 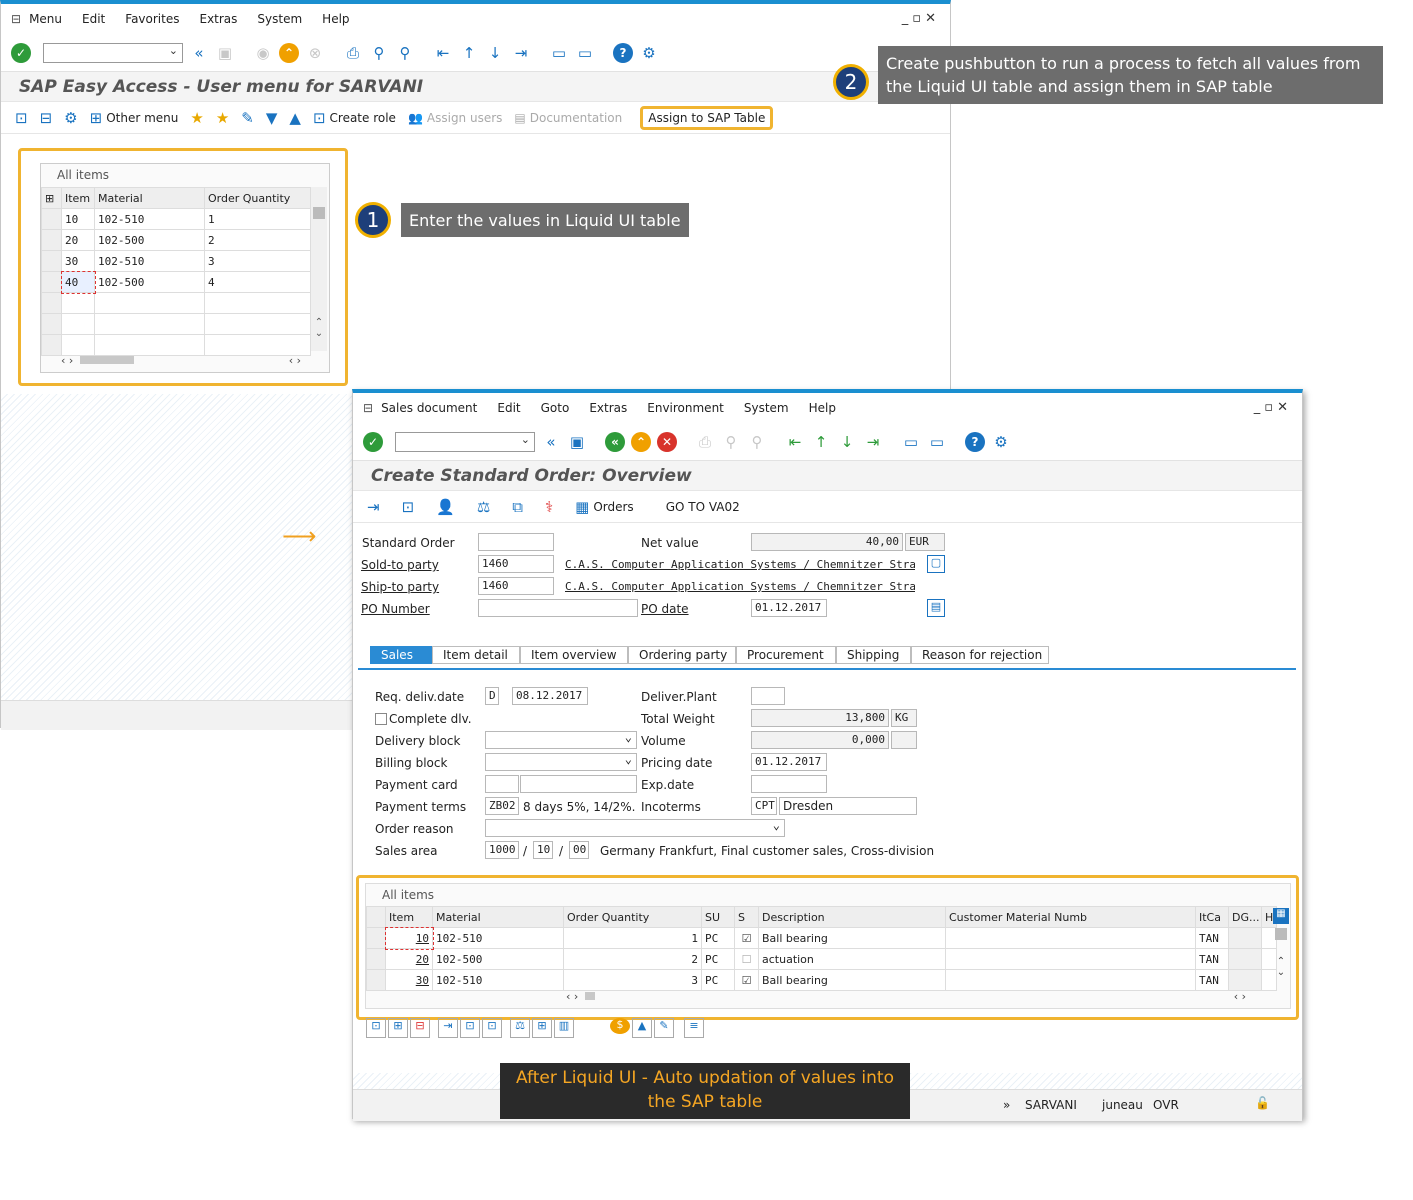 What do you see at coordinates (408, 507) in the screenshot?
I see `header-details-icon: ⊡` at bounding box center [408, 507].